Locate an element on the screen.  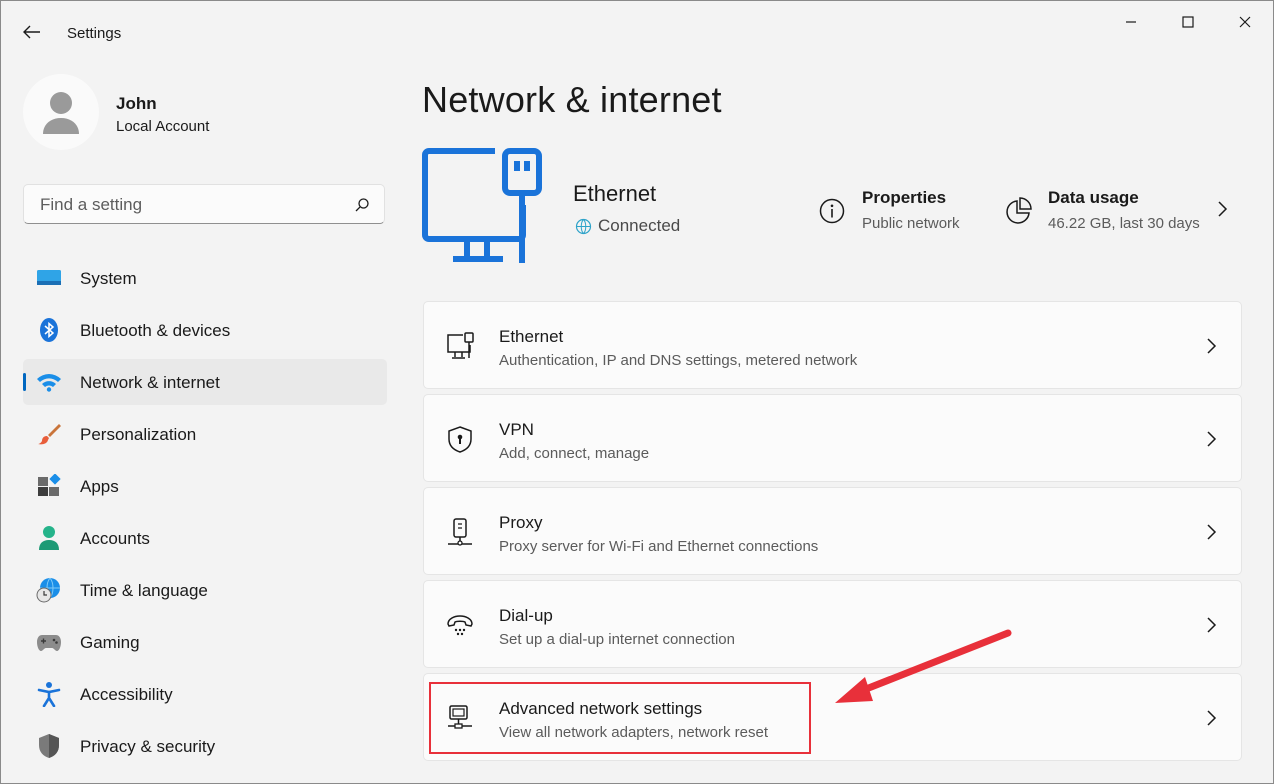
card-subtitle: Set up a dial-up internet connection is located at coordinates (617, 639).